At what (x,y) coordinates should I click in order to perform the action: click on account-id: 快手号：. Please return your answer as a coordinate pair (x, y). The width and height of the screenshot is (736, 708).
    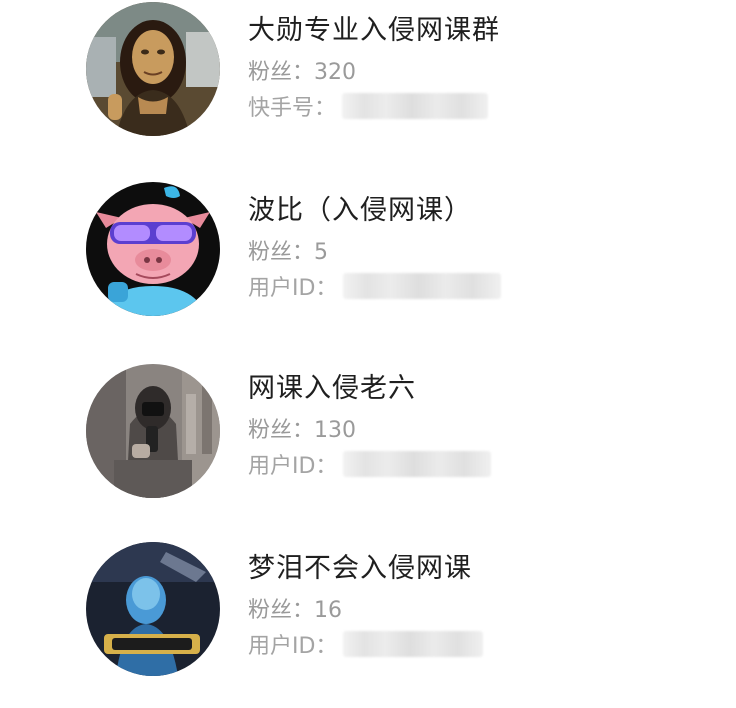
    Looking at the image, I should click on (368, 106).